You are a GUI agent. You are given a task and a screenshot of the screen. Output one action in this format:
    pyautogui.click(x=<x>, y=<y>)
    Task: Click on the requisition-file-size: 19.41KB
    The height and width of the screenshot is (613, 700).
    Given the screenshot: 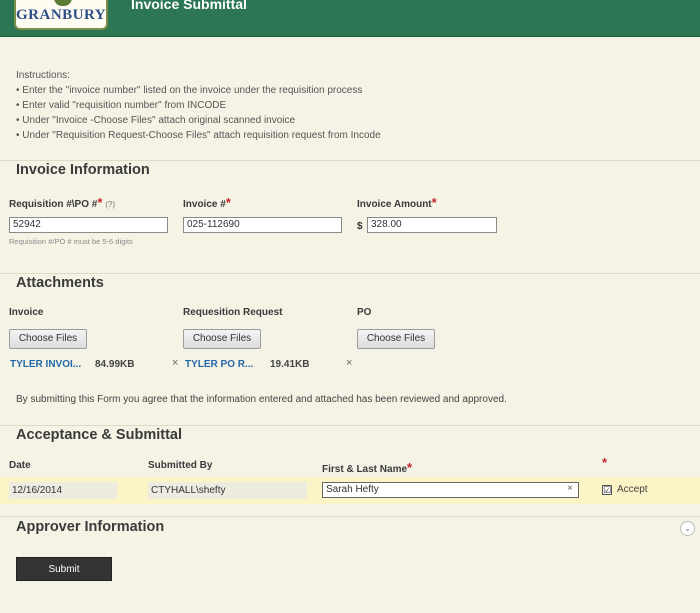 What is the action you would take?
    pyautogui.click(x=290, y=364)
    